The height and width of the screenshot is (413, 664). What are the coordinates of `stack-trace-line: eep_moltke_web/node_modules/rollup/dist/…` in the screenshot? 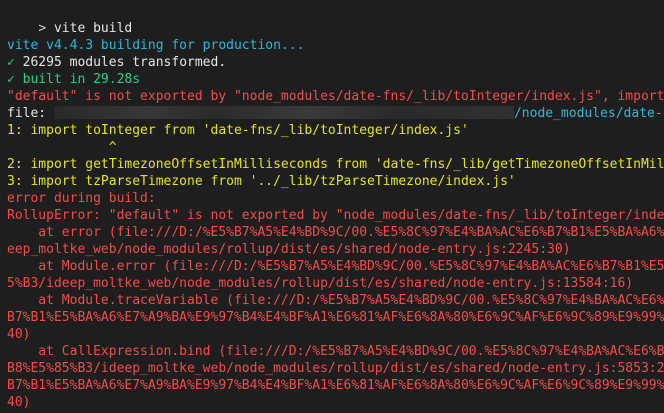 It's located at (289, 249).